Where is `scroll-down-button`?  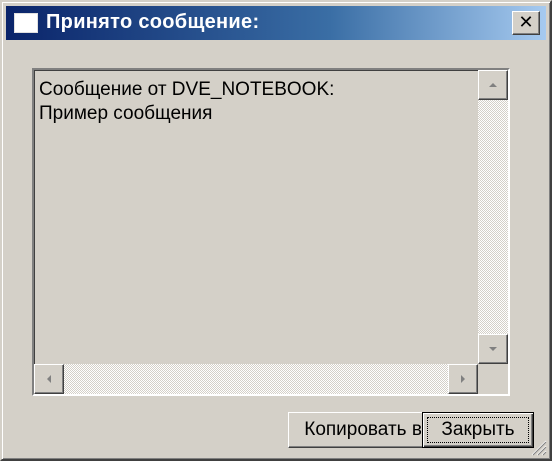 scroll-down-button is located at coordinates (493, 349).